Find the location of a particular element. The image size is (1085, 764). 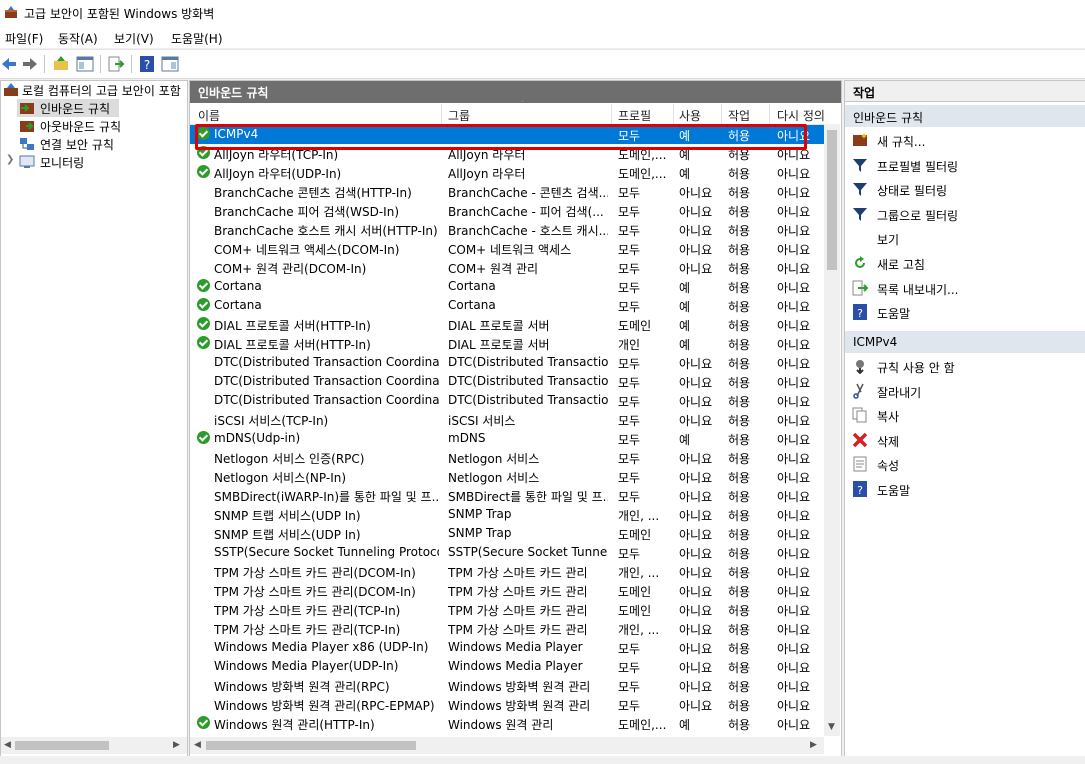

cell-group: SNMP Trap is located at coordinates (480, 533).